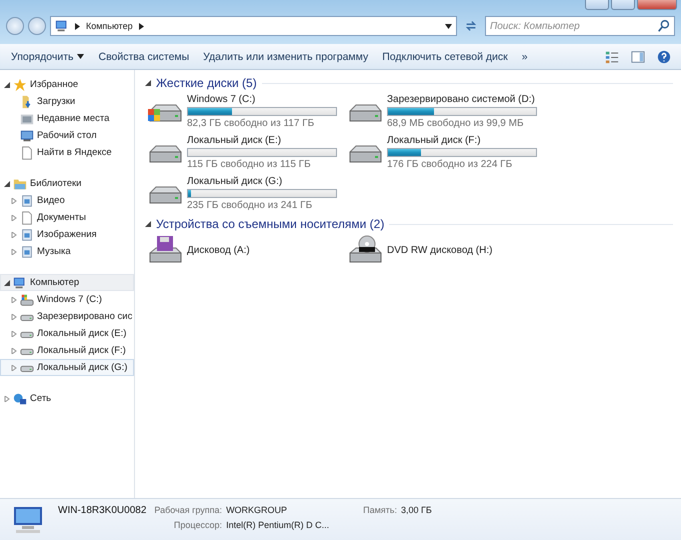 This screenshot has height=540, width=681. I want to click on drive-name: DVD RW дисковод (H:), so click(439, 250).